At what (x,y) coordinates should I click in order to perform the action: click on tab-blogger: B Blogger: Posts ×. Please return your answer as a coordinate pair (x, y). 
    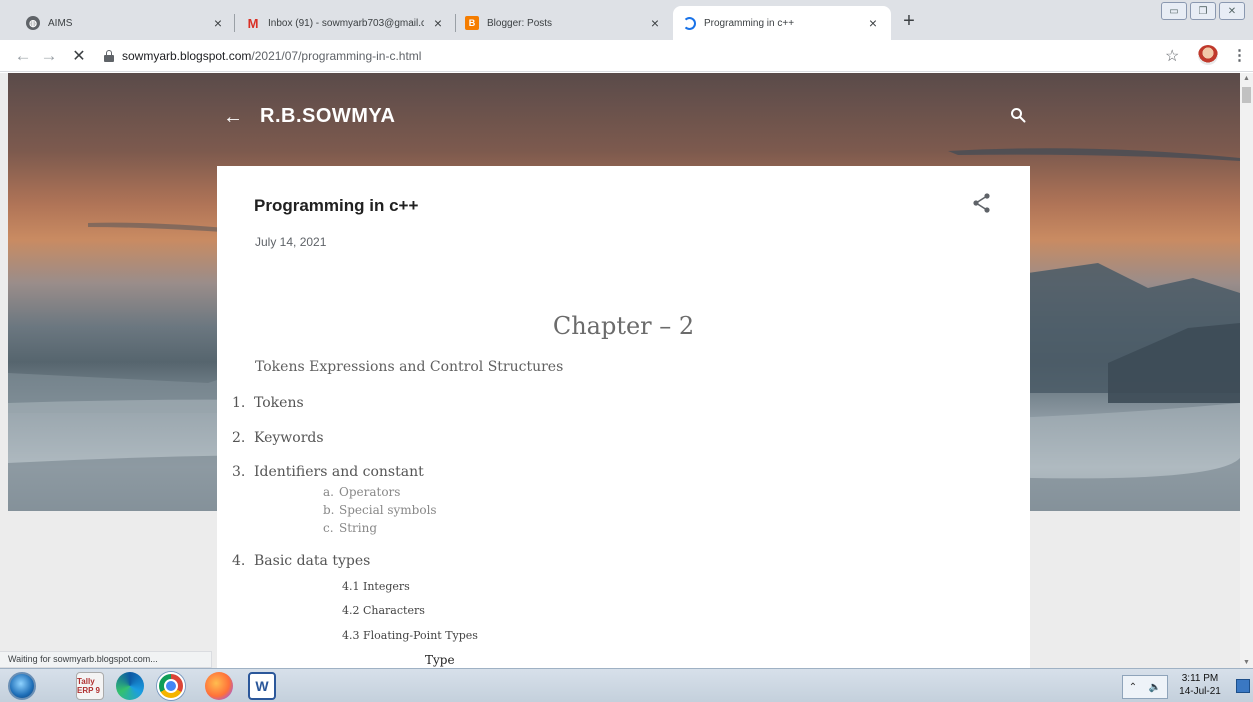
    Looking at the image, I should click on (564, 23).